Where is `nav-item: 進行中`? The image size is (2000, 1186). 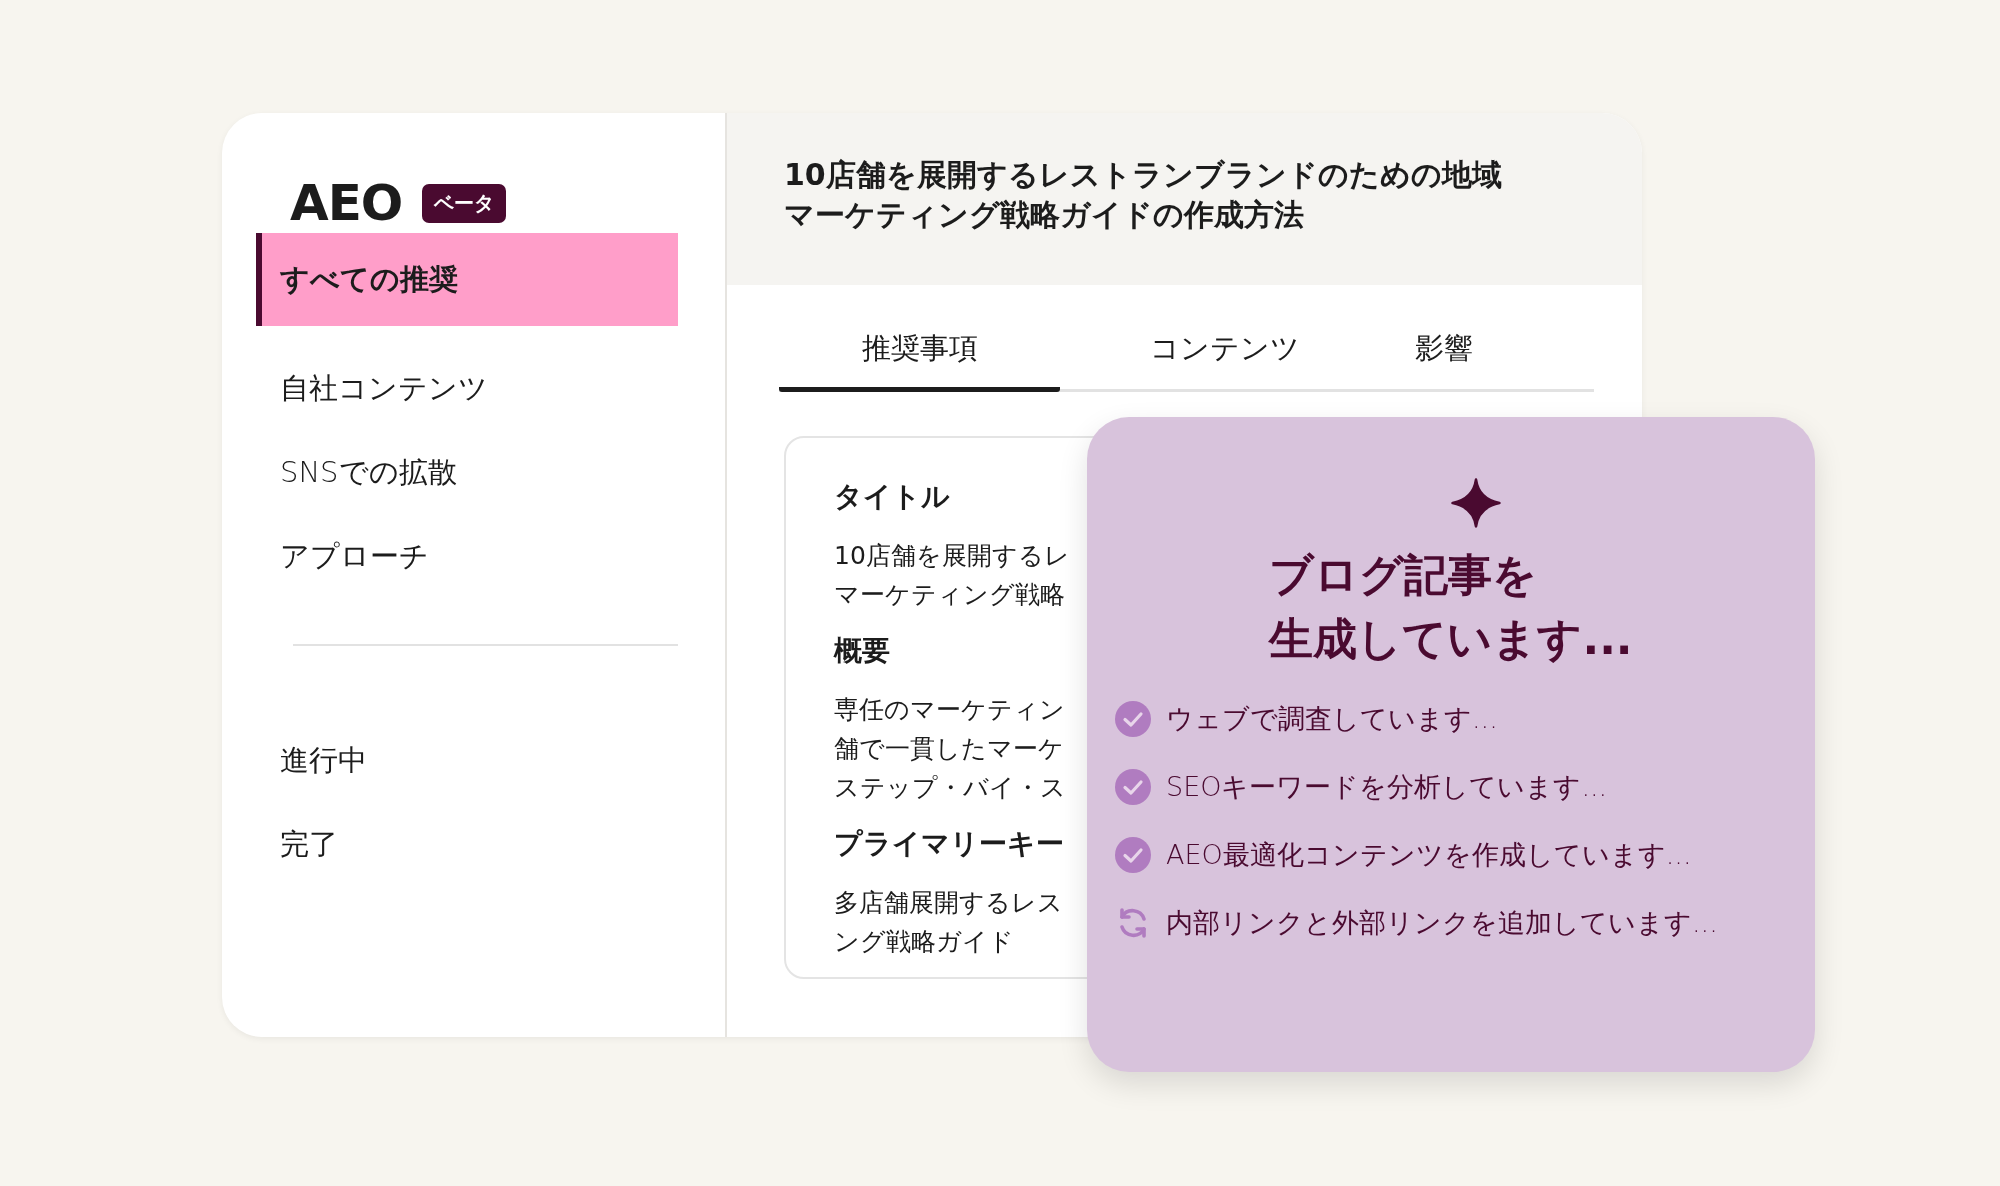 nav-item: 進行中 is located at coordinates (467, 760).